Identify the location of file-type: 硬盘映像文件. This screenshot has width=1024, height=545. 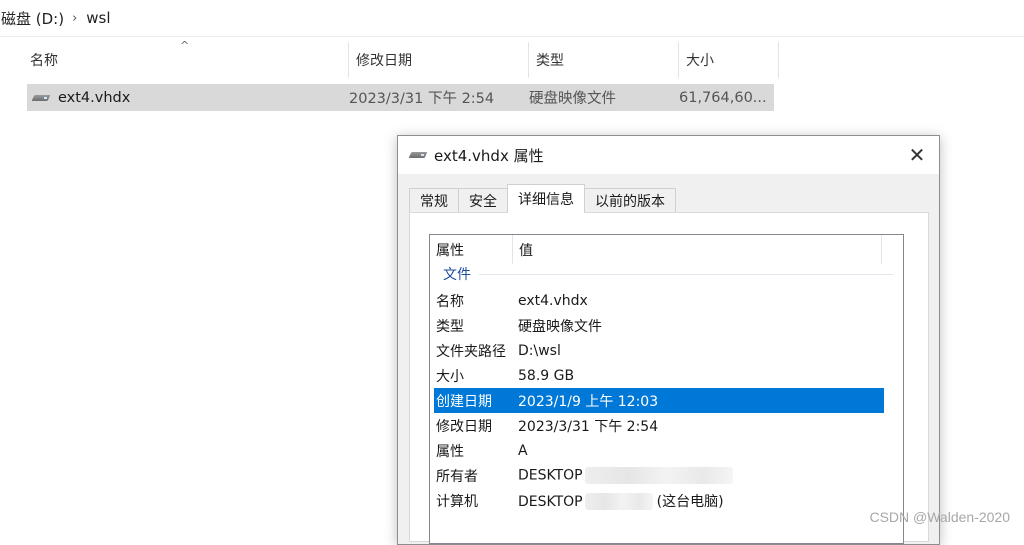
(572, 99).